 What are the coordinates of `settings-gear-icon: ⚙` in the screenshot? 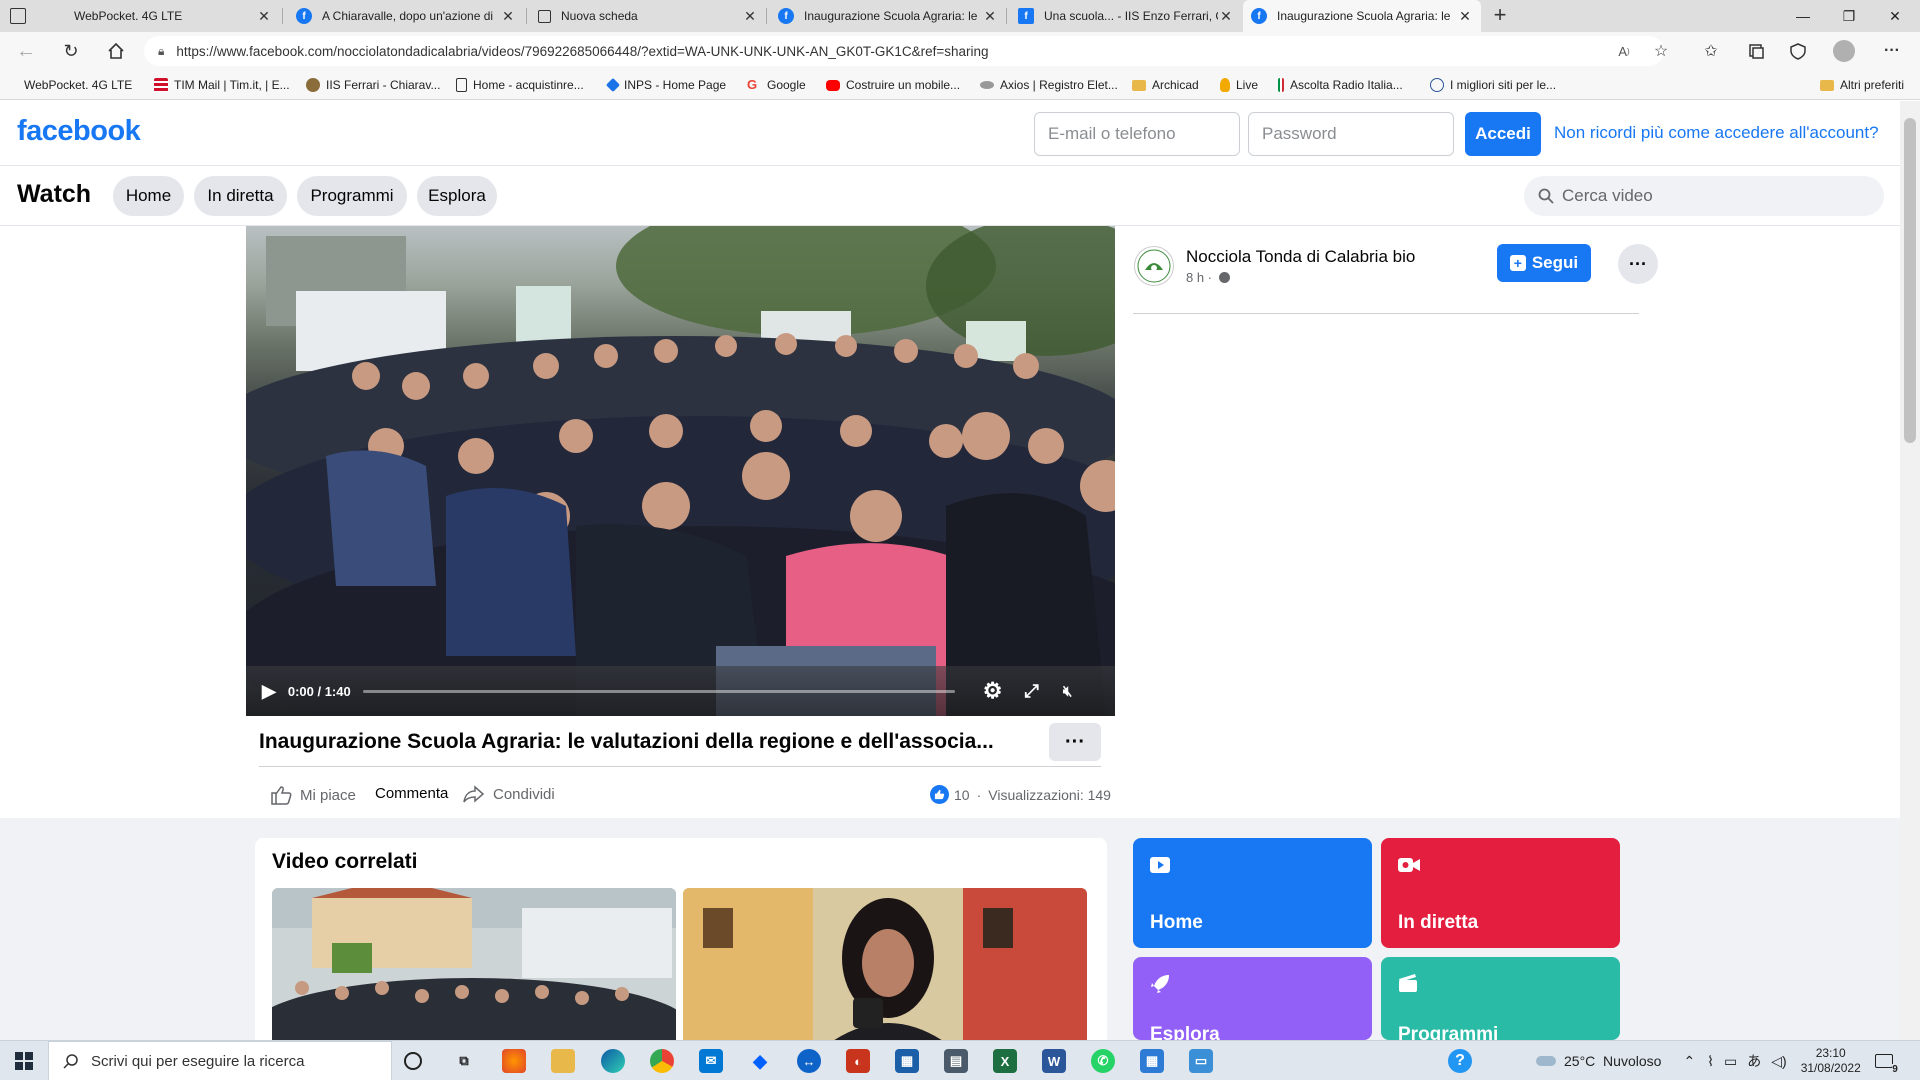 It's located at (993, 691).